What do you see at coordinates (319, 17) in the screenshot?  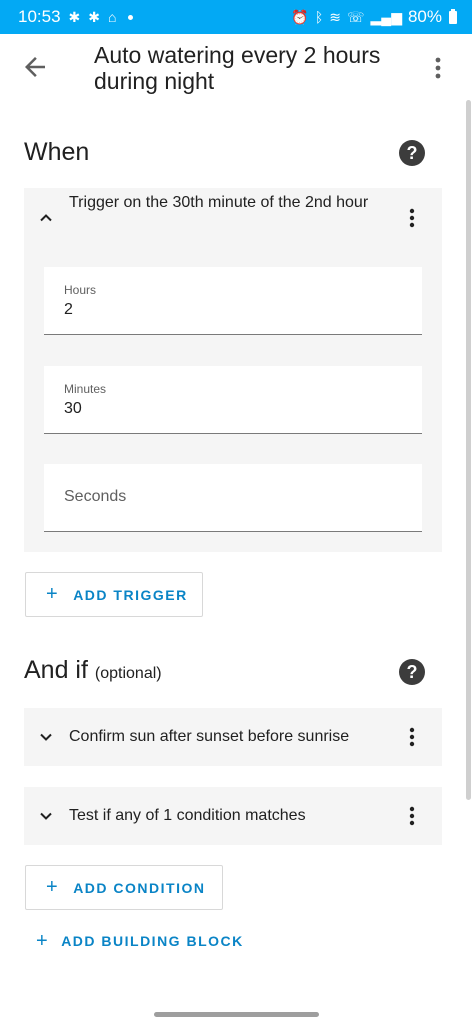 I see `bluetooth-icon: ᛒ` at bounding box center [319, 17].